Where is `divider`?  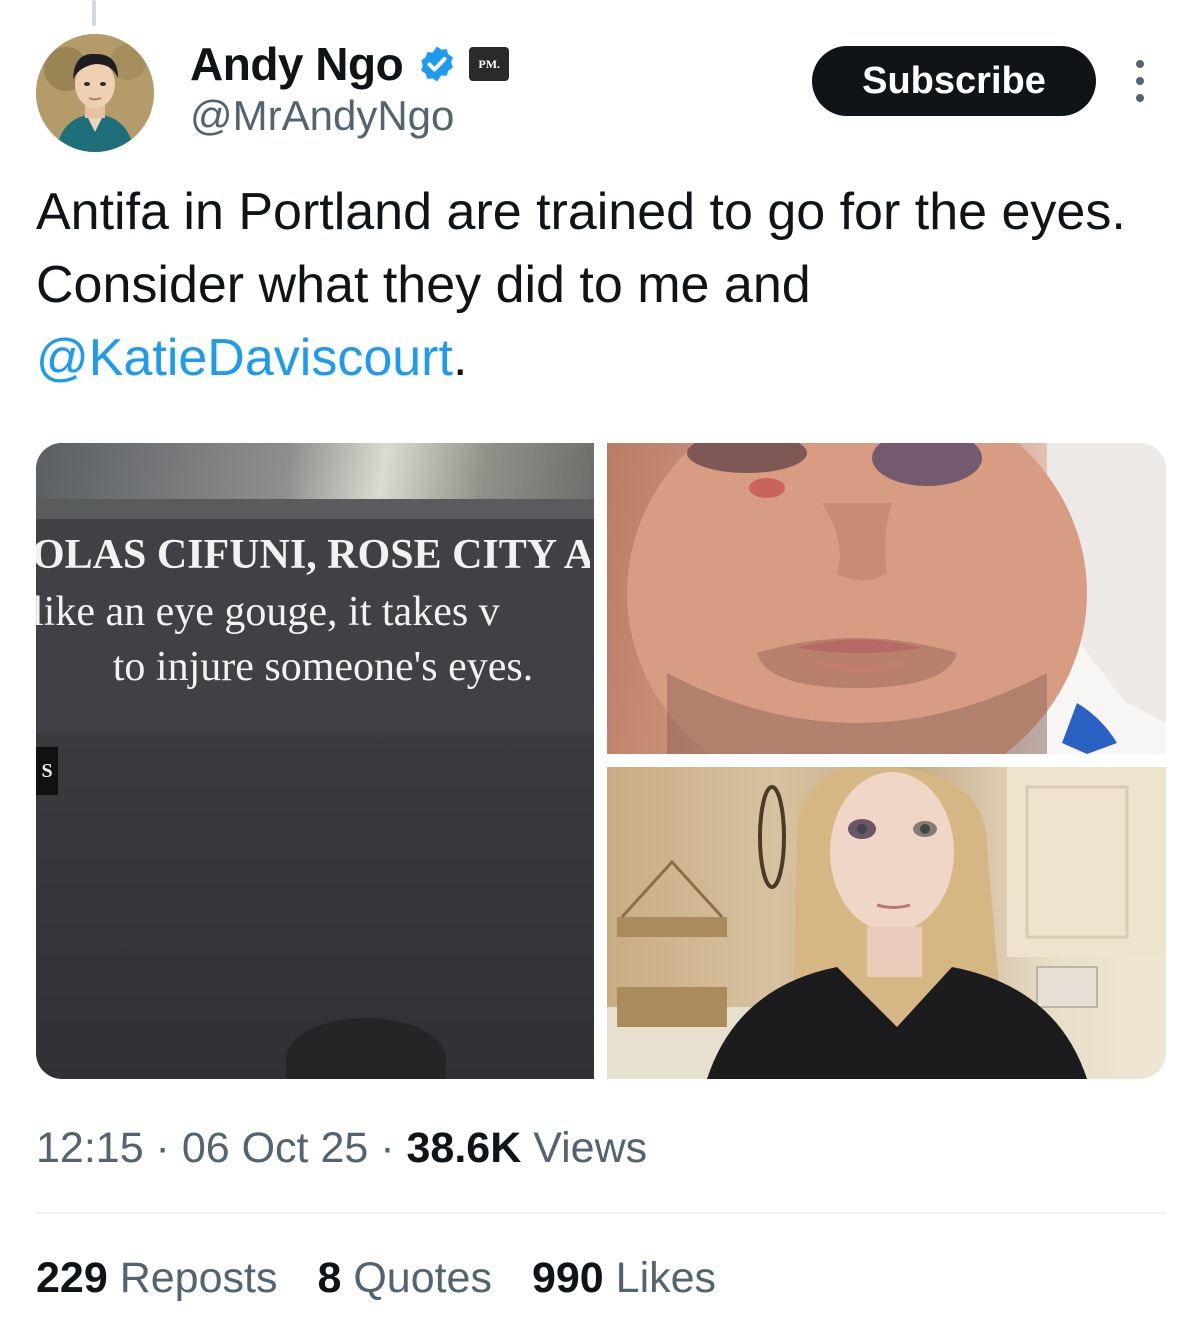 divider is located at coordinates (601, 1213).